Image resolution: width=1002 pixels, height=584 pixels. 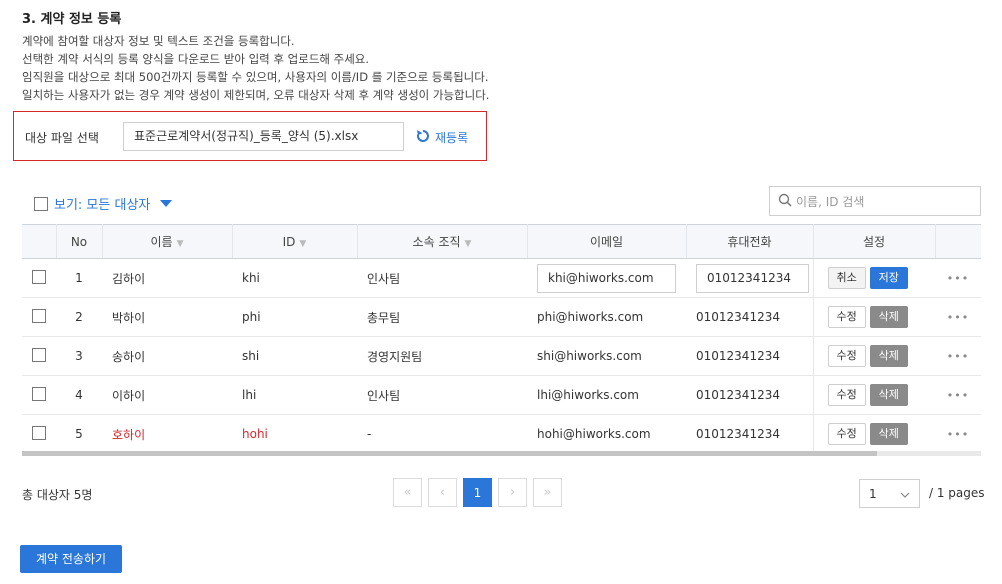 I want to click on select-all-checkbox, so click(x=41, y=203).